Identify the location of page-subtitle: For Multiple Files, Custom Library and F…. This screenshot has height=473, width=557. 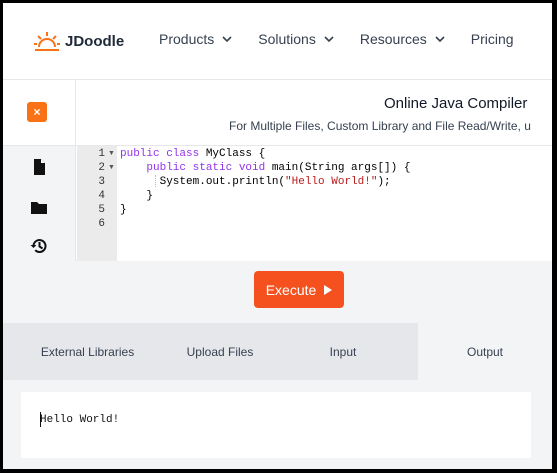
(380, 126).